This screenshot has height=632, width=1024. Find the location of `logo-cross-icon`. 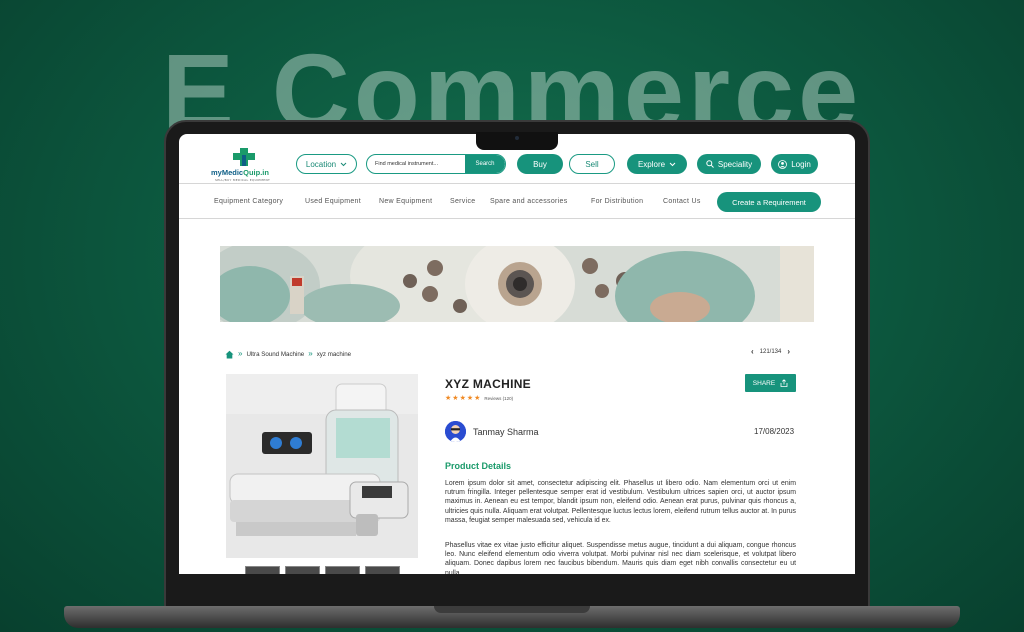

logo-cross-icon is located at coordinates (244, 157).